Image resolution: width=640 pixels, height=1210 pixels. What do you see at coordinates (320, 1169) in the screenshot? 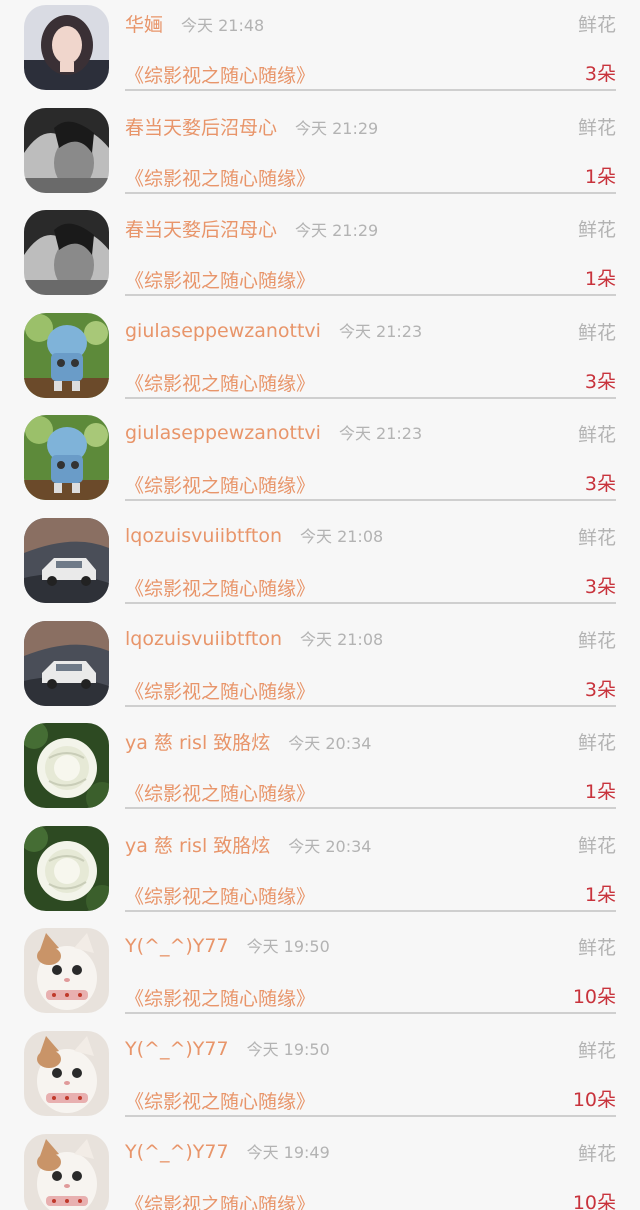
I see `list-item: Y(^_^)Y77 今天 19:49 鲜花 《综影视之随心随缘》 10朵` at bounding box center [320, 1169].